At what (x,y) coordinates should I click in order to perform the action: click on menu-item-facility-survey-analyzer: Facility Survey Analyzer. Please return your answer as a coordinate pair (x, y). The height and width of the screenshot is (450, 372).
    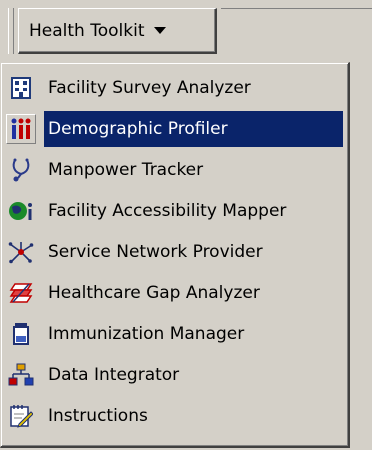
    Looking at the image, I should click on (174, 87).